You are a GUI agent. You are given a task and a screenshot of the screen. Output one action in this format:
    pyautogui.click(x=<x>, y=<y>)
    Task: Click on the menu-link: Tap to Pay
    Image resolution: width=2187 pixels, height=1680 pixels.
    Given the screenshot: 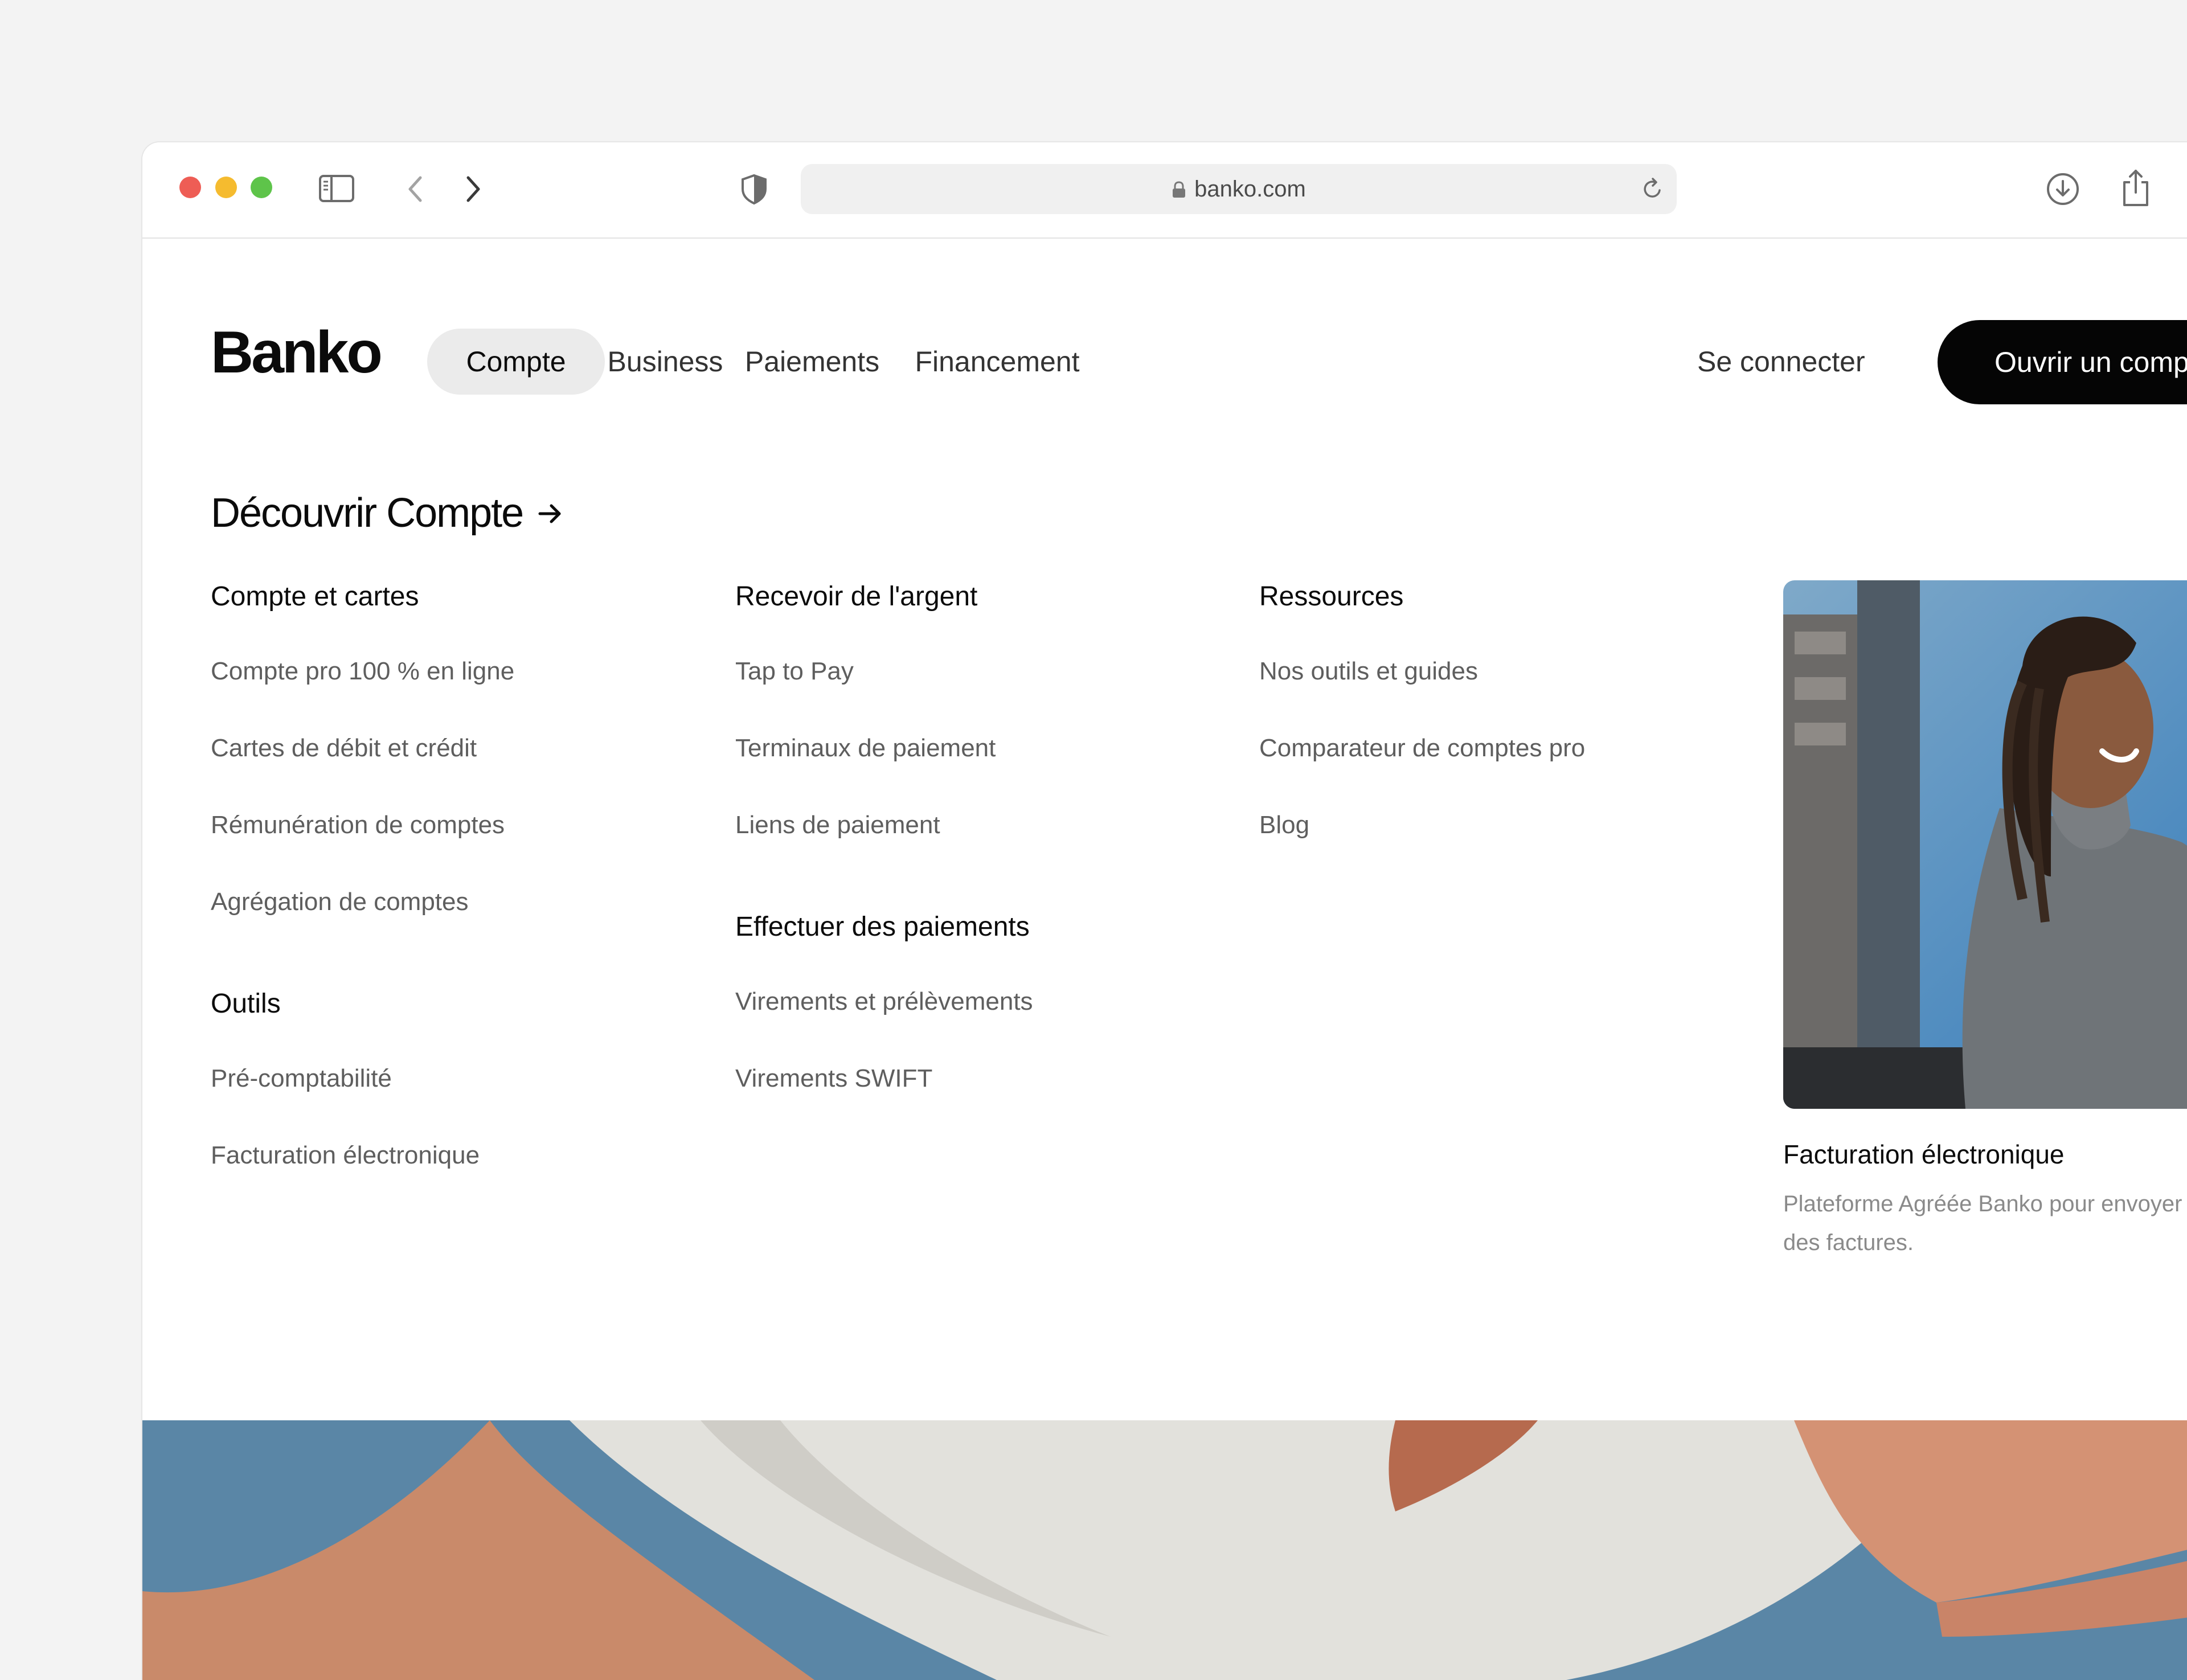 What is the action you would take?
    pyautogui.click(x=794, y=671)
    